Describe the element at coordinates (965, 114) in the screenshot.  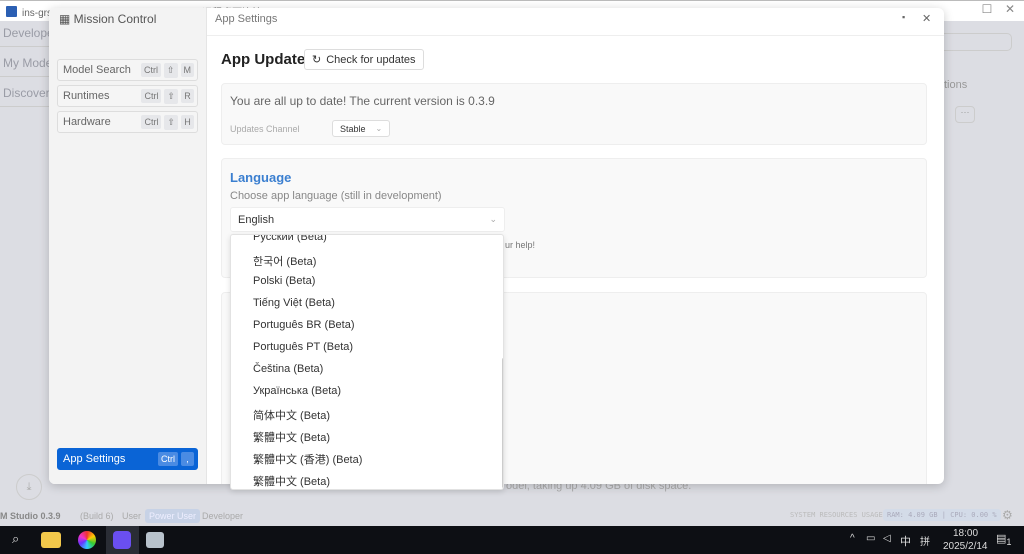
I see `more-icon: ···` at that location.